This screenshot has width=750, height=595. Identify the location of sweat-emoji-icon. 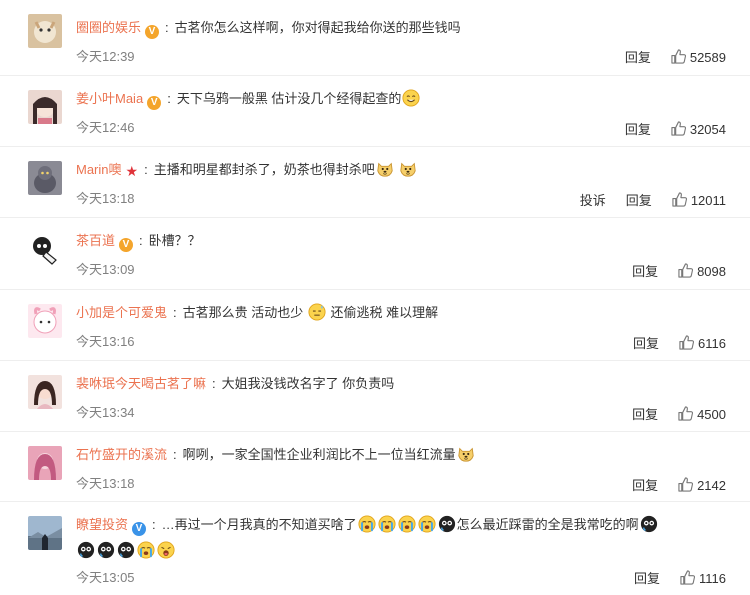
(317, 312).